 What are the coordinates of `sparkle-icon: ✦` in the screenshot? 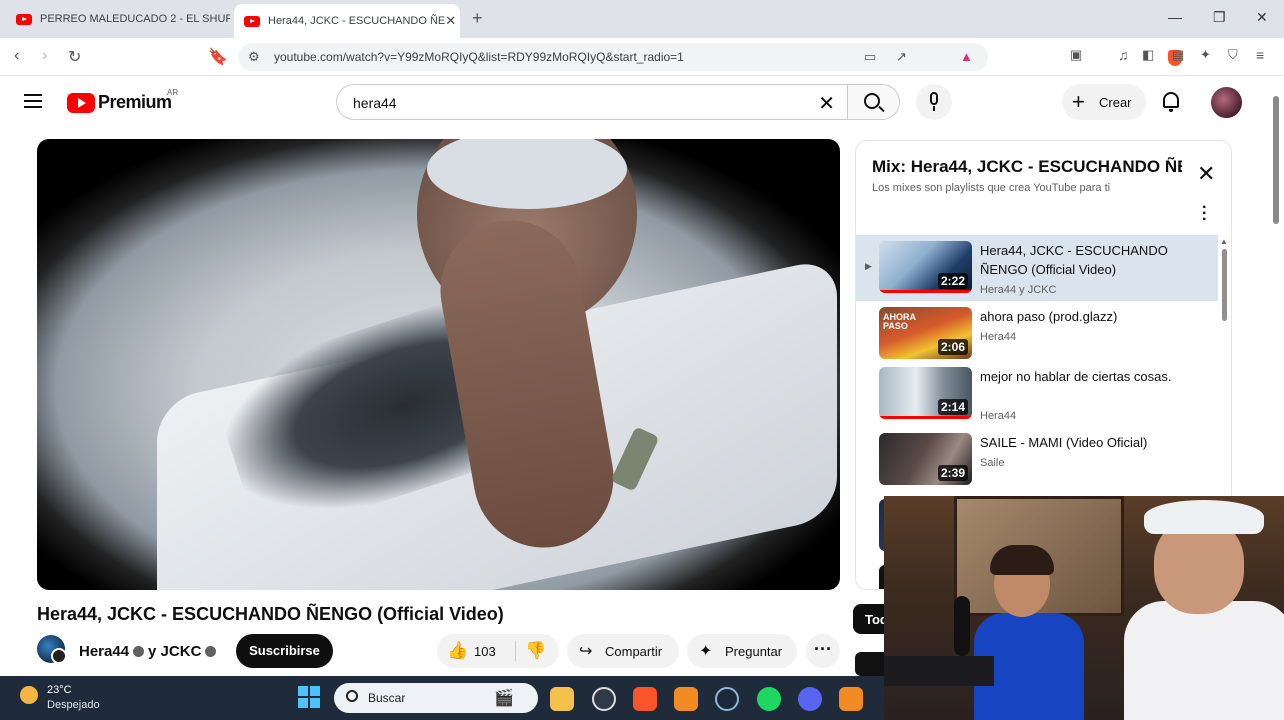 It's located at (706, 651).